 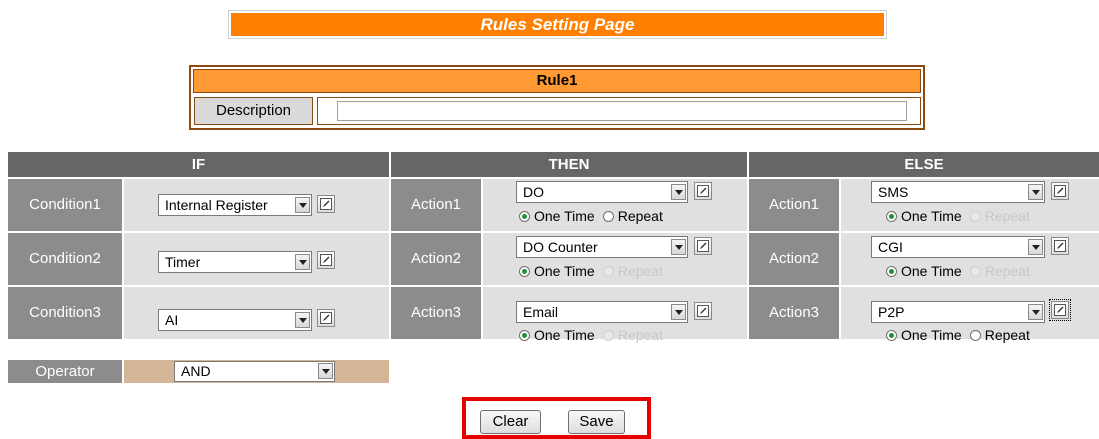 What do you see at coordinates (216, 205) in the screenshot?
I see `condition-value: Internal Register` at bounding box center [216, 205].